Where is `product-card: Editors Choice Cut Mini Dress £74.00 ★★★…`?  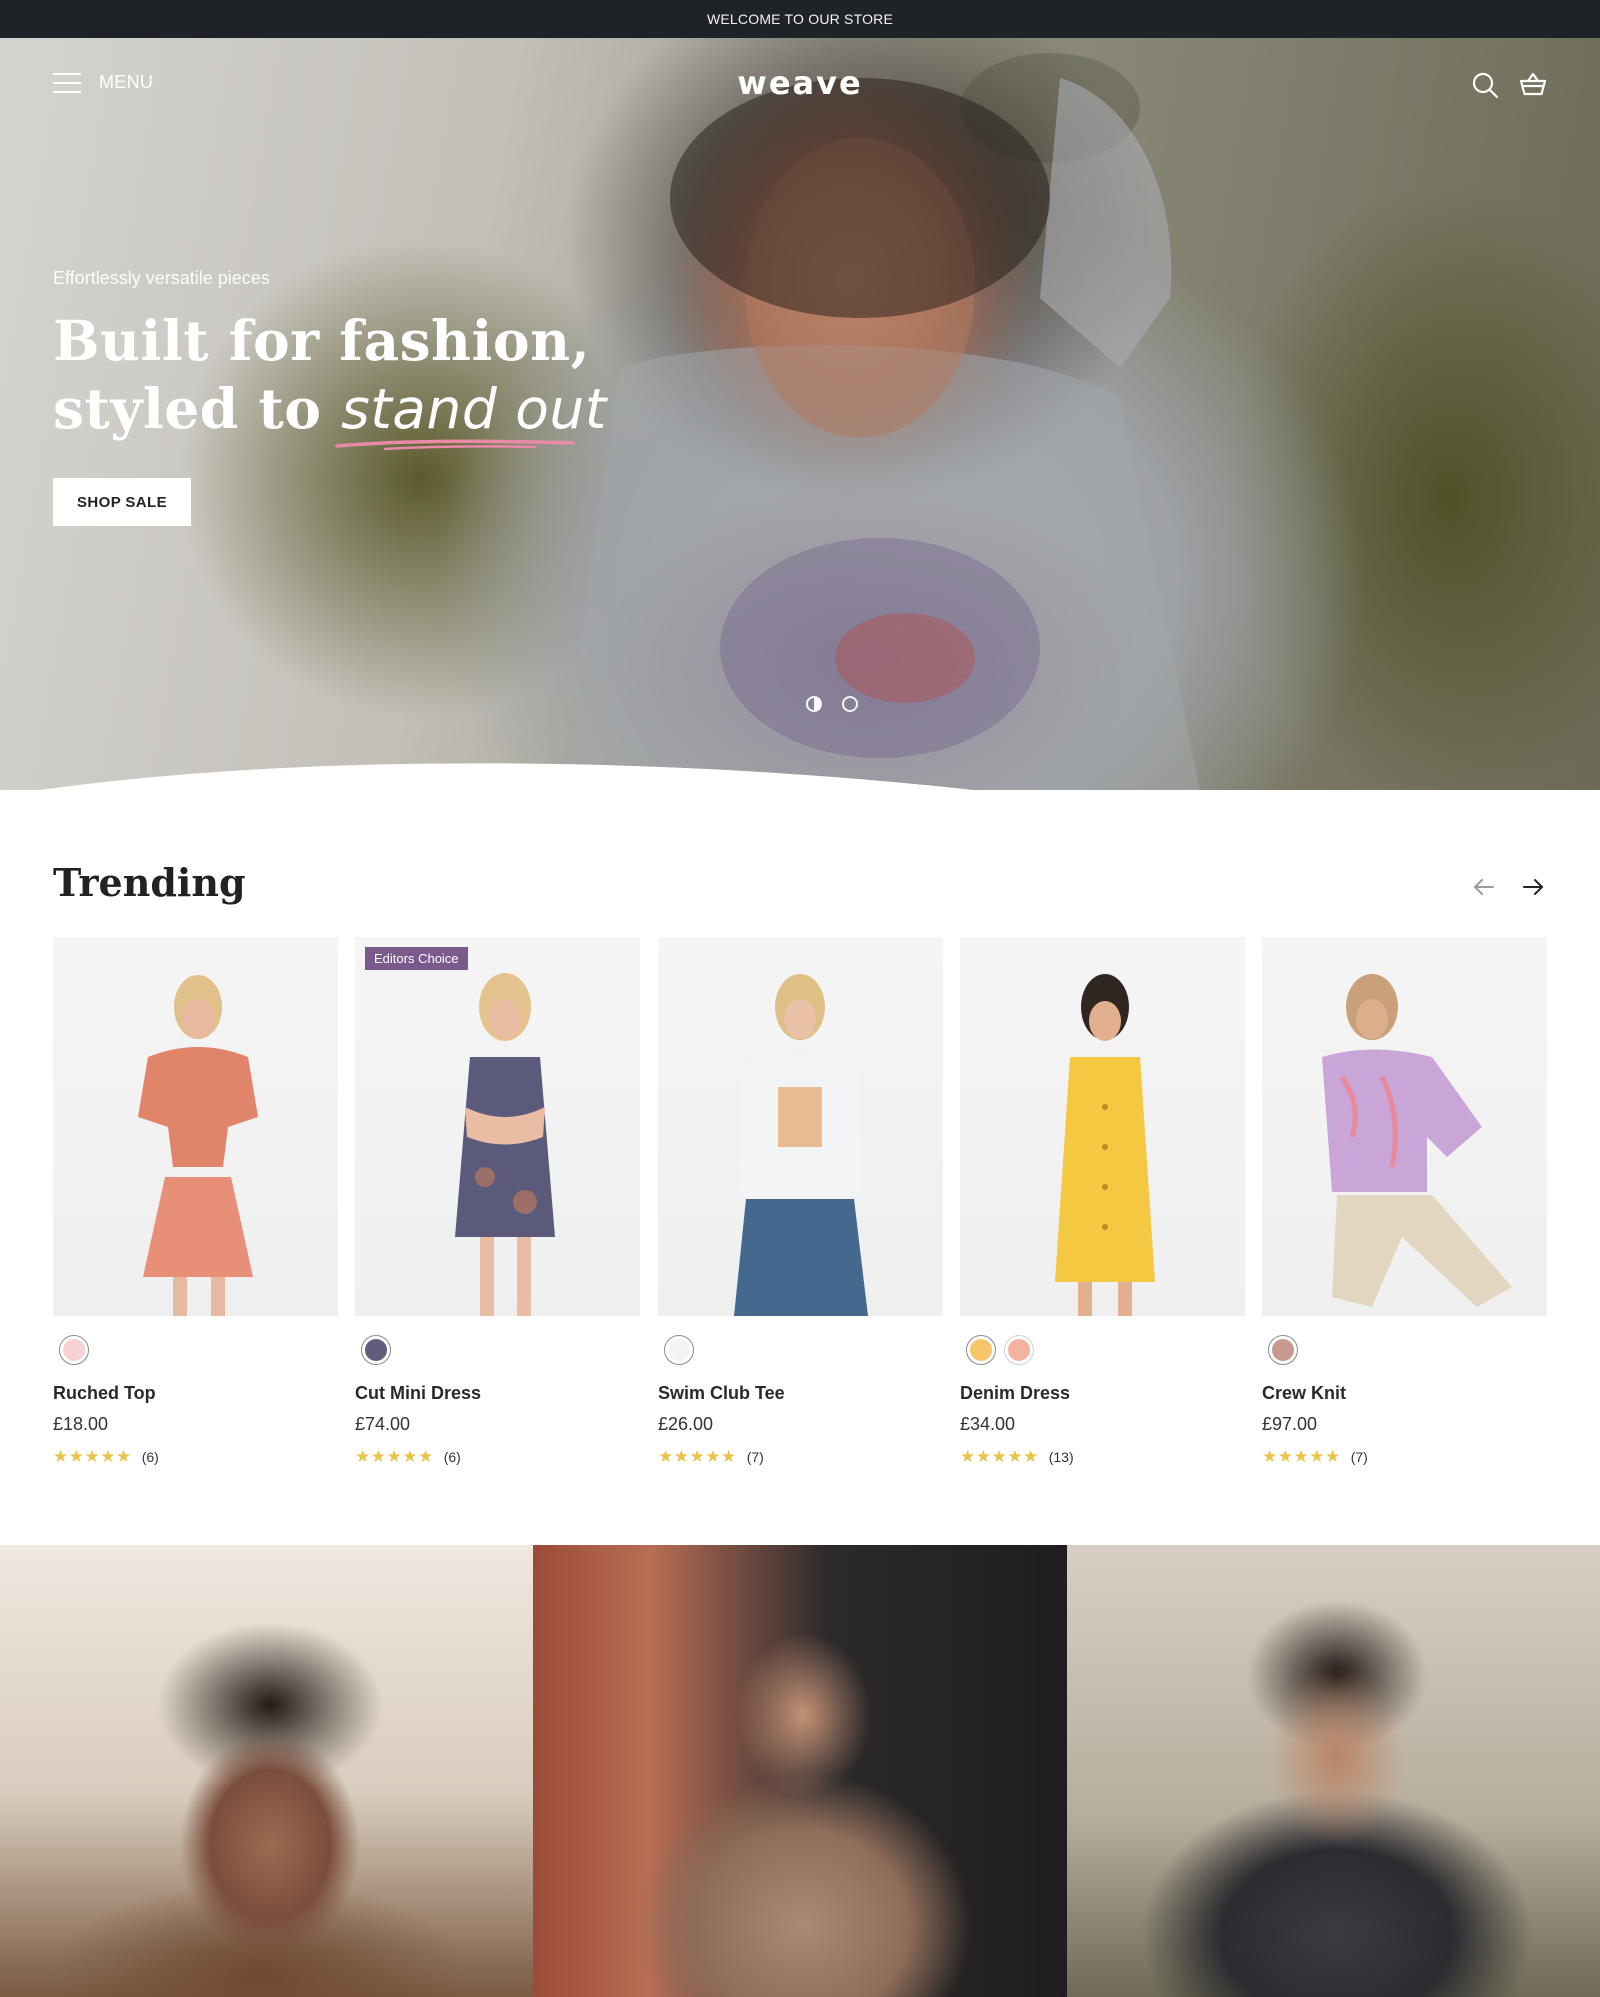 product-card: Editors Choice Cut Mini Dress £74.00 ★★★… is located at coordinates (497, 1207).